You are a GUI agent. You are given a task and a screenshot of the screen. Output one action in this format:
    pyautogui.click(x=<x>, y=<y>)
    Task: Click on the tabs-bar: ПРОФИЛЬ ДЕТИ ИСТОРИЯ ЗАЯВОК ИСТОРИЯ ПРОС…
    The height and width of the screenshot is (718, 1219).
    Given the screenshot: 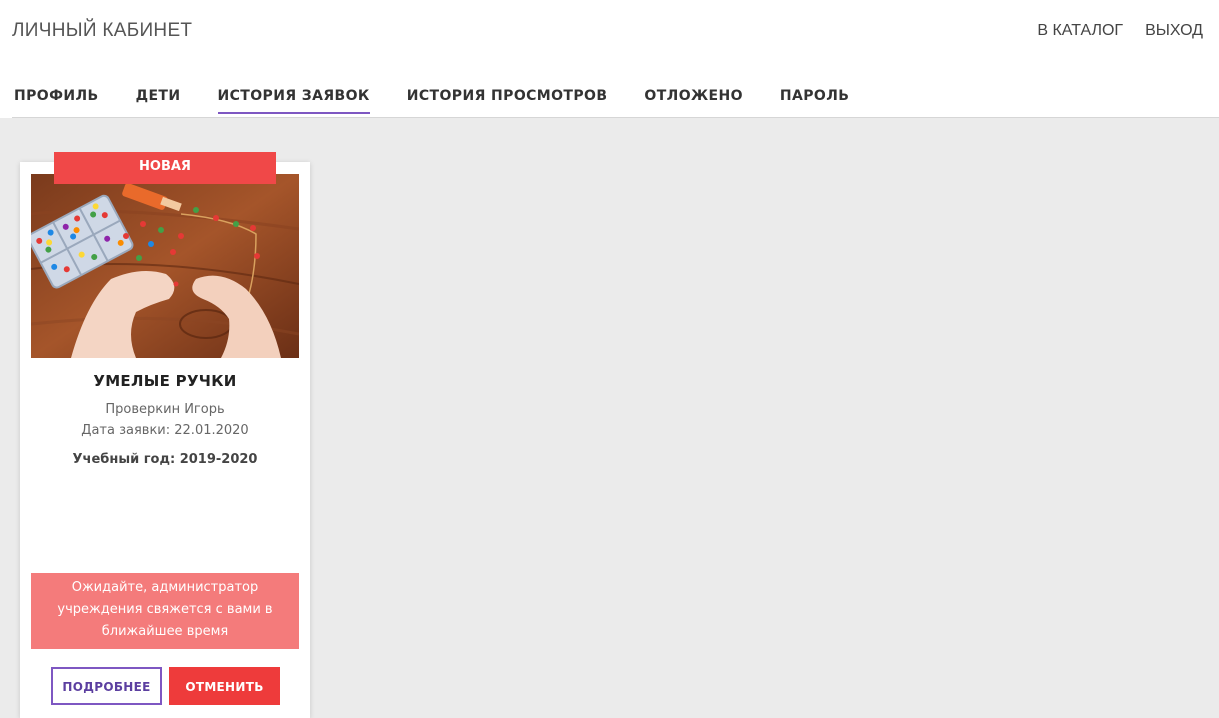 What is the action you would take?
    pyautogui.click(x=450, y=101)
    